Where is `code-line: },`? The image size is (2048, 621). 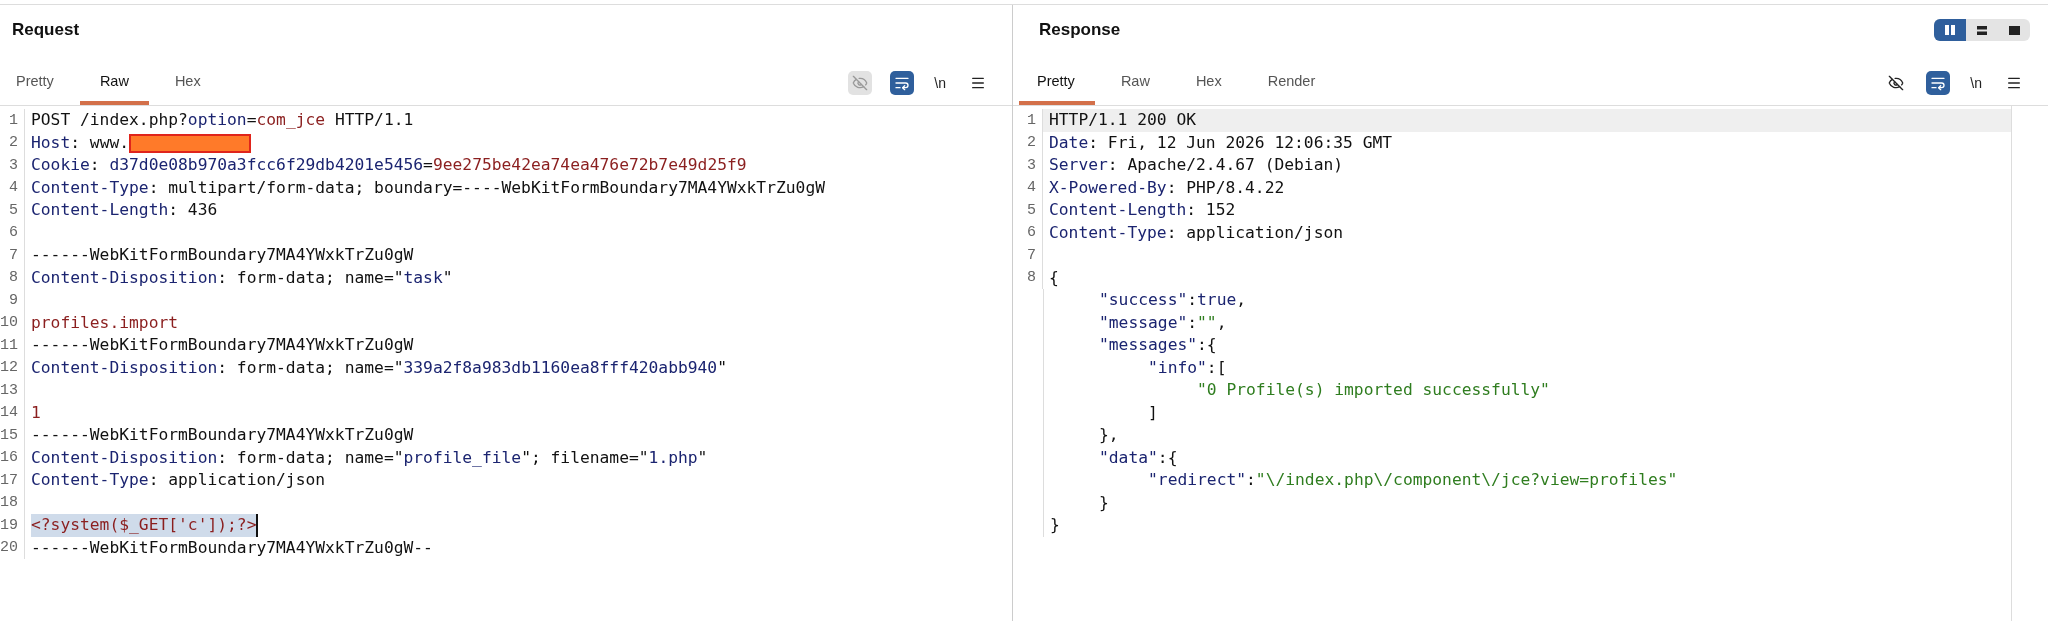 code-line: }, is located at coordinates (1108, 435).